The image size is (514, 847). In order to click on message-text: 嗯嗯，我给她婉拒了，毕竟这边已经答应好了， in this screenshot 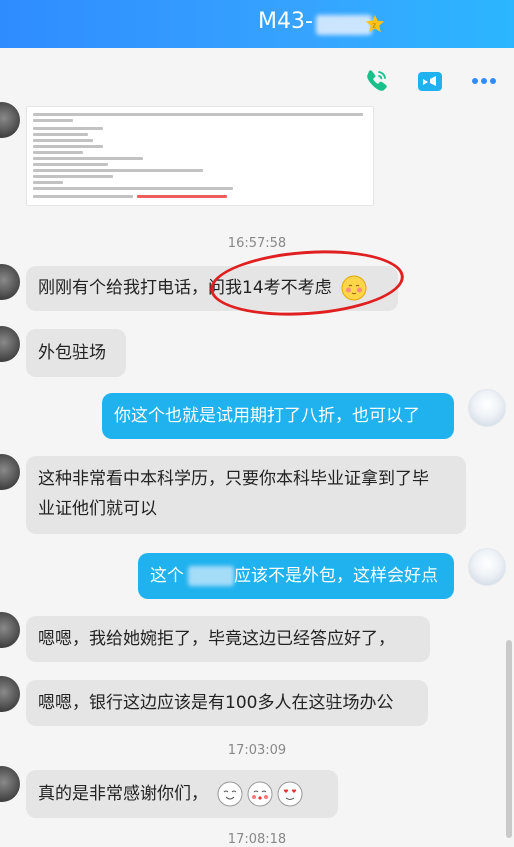, I will do `click(216, 639)`.